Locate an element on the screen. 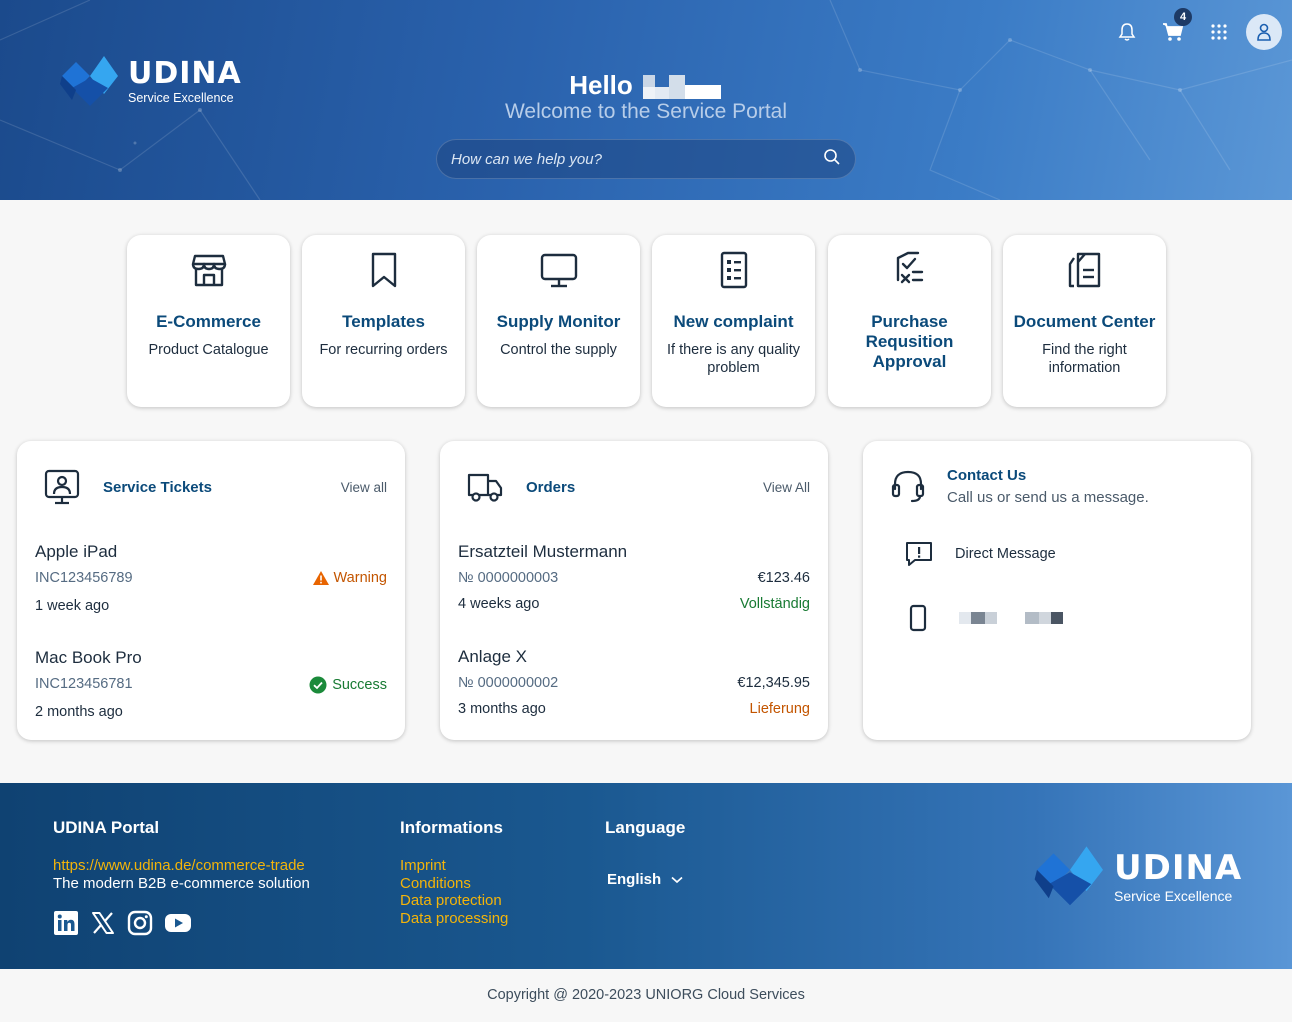  tile-subtitle: Find the right information is located at coordinates (1084, 359).